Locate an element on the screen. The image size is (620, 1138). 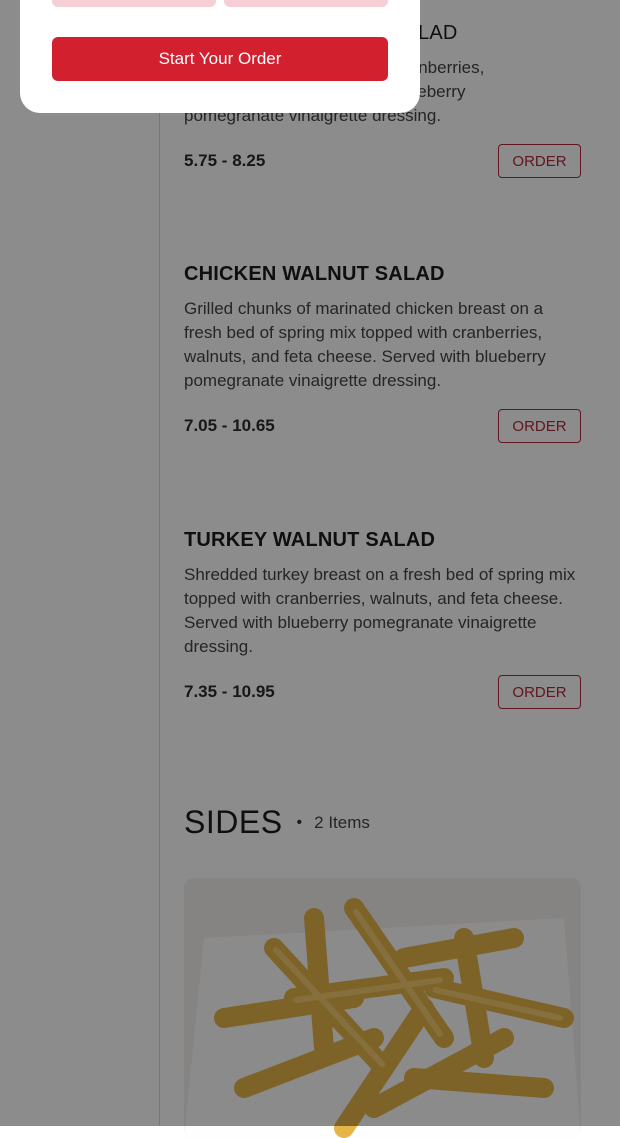
price-row: 5.75 - 8.25 ORDER is located at coordinates (382, 162).